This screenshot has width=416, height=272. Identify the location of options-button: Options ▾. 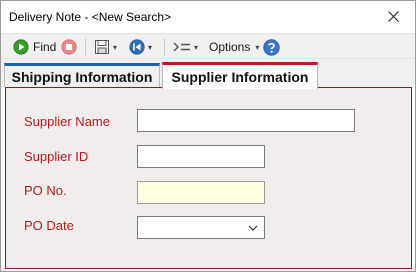
(234, 47).